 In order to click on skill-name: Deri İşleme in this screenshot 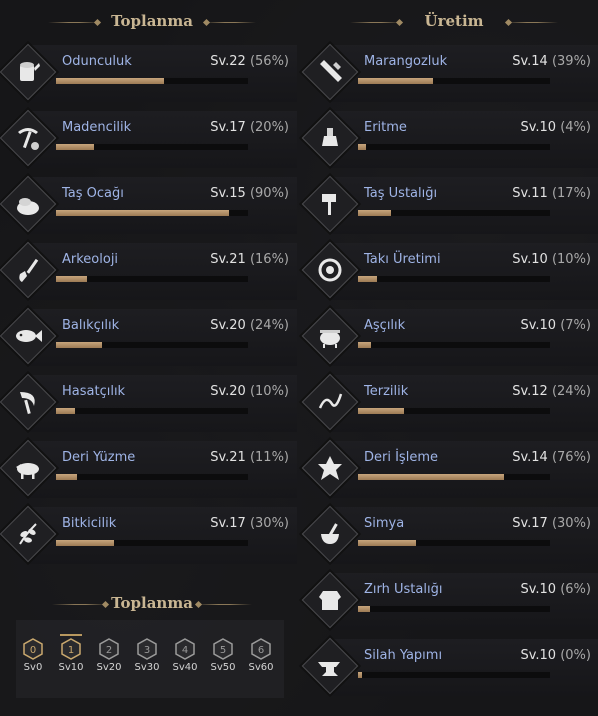, I will do `click(401, 457)`.